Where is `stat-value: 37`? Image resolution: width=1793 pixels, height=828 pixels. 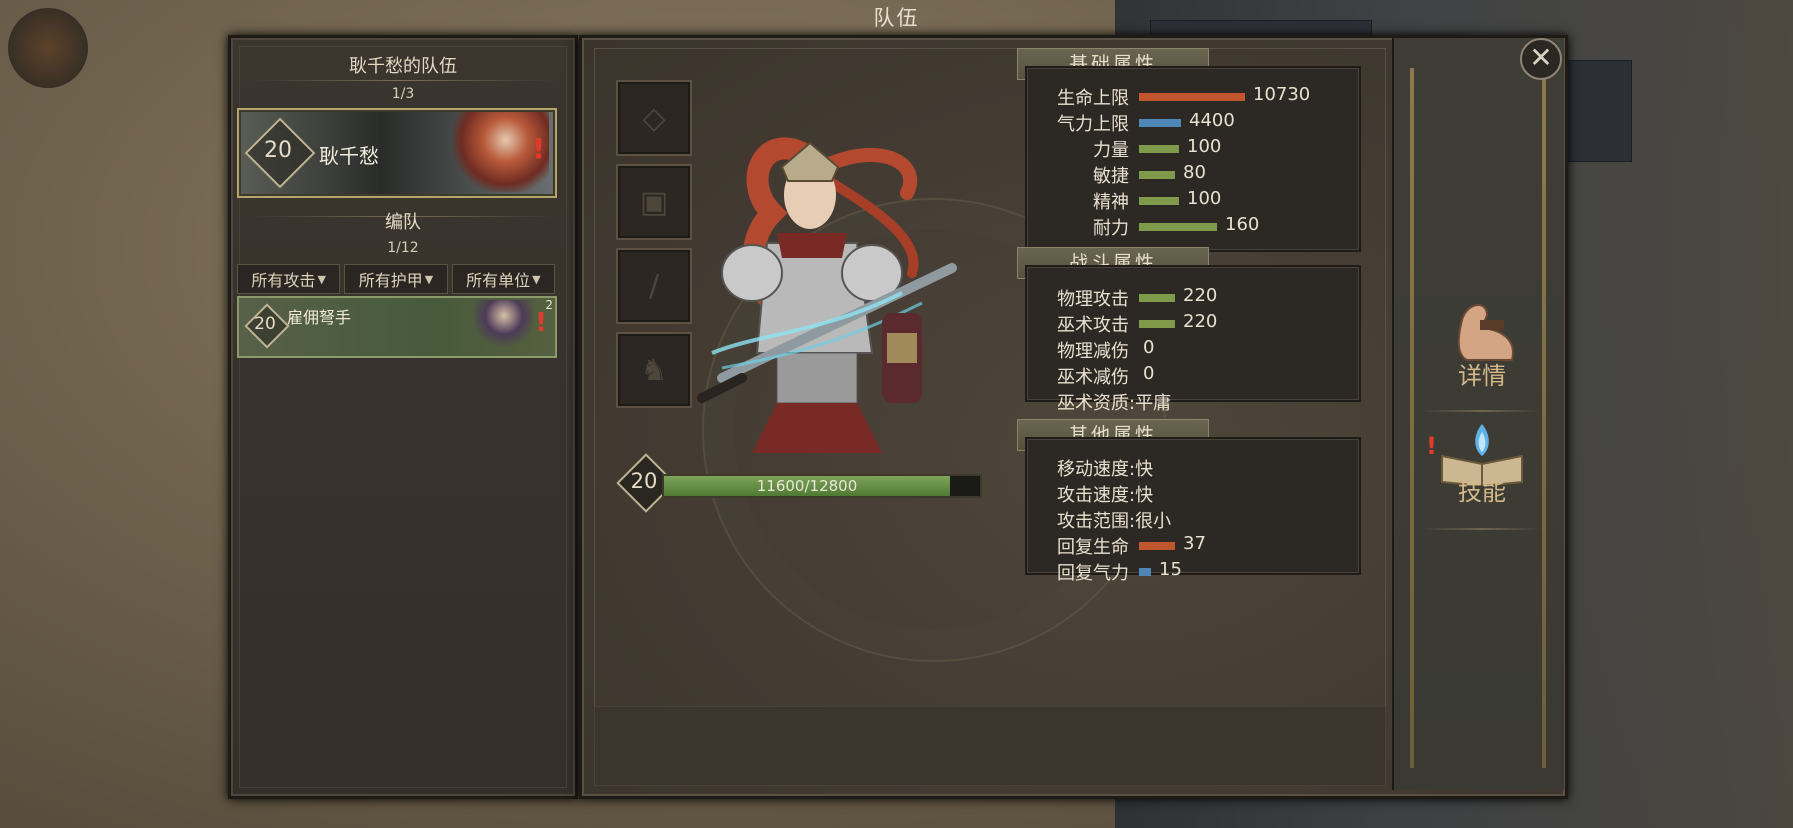 stat-value: 37 is located at coordinates (1194, 543).